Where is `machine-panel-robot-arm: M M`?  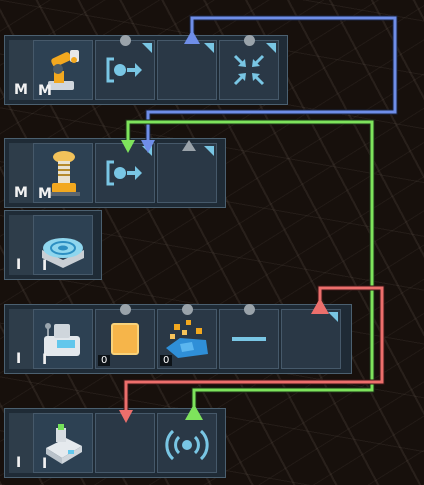
machine-panel-robot-arm: M M is located at coordinates (146, 70).